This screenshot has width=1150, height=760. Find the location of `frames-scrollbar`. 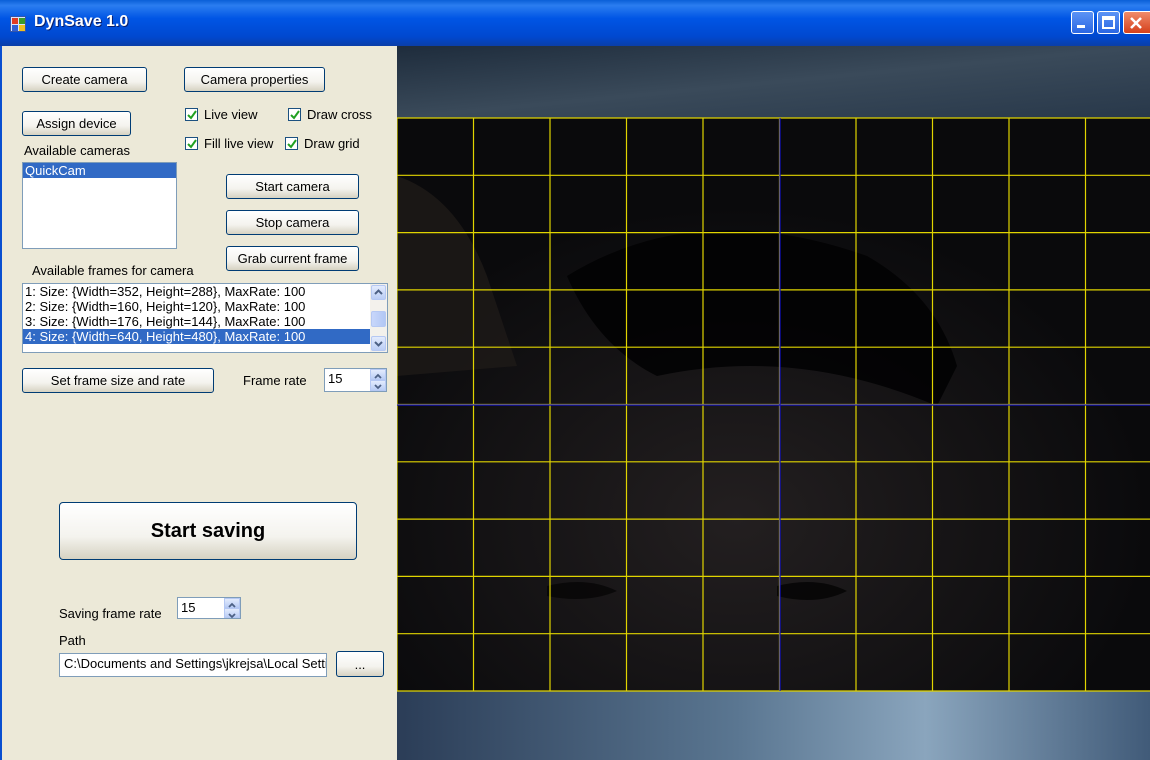

frames-scrollbar is located at coordinates (378, 318).